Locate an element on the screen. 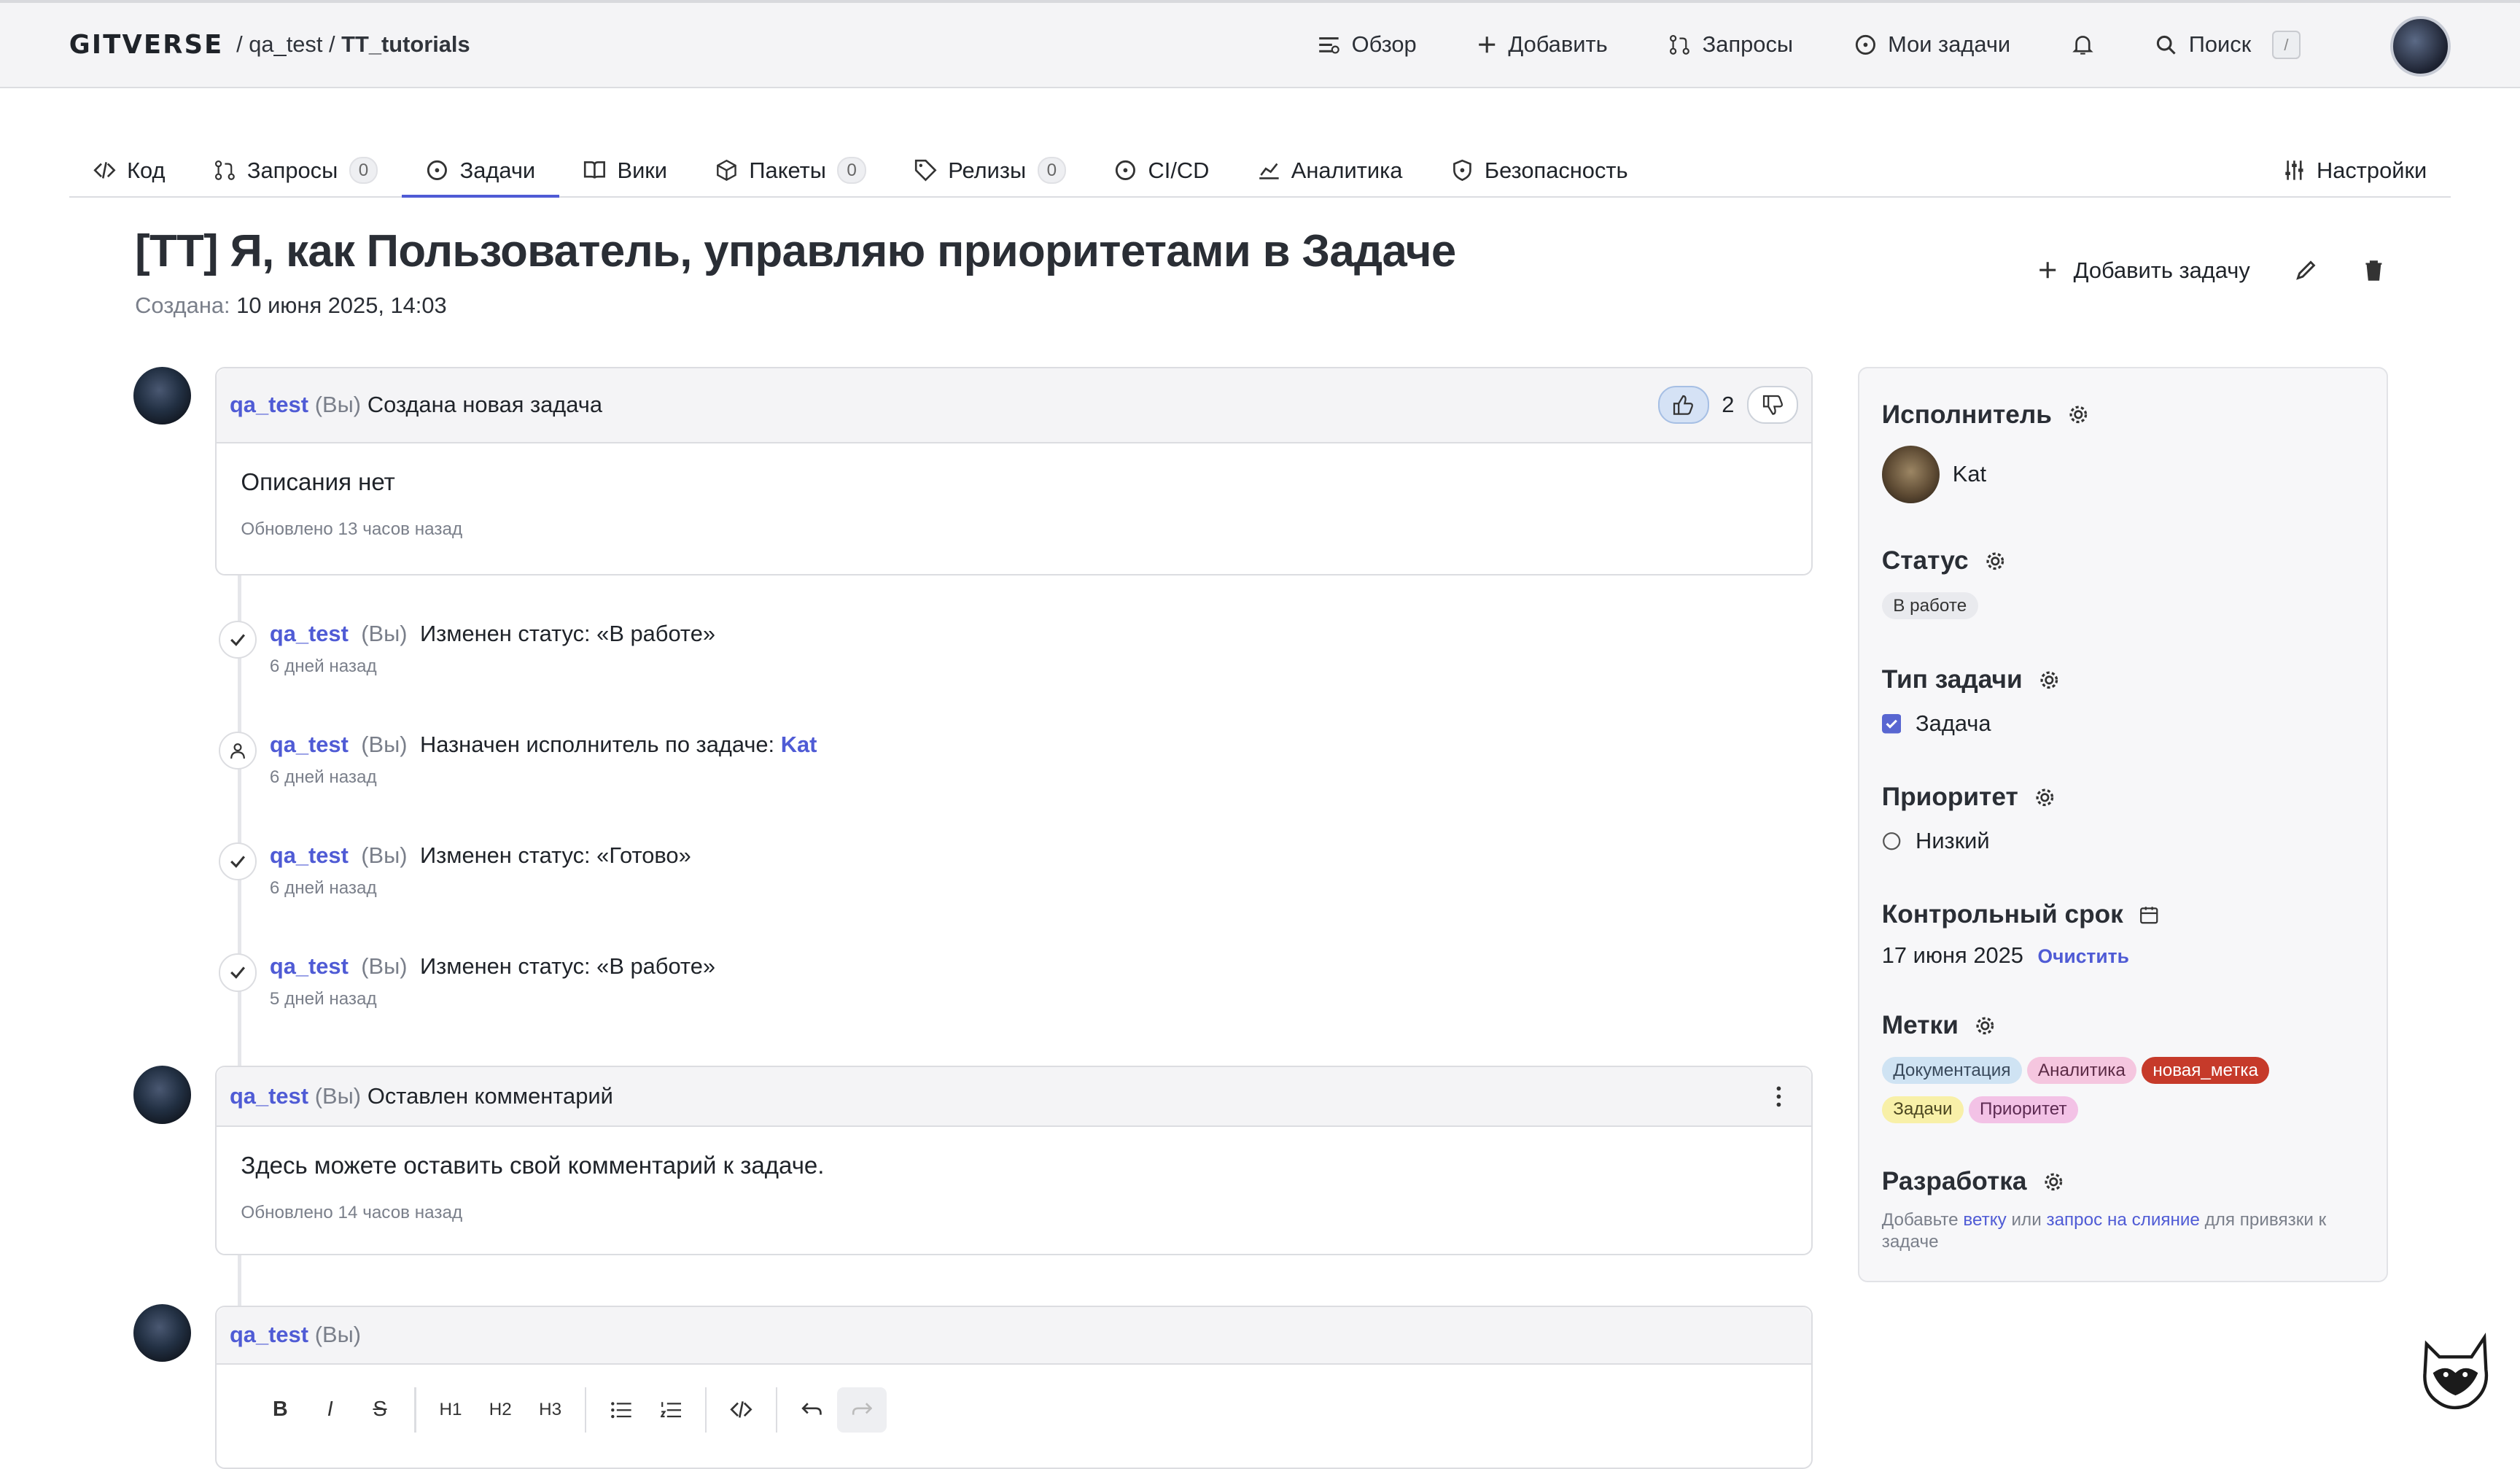 Image resolution: width=2520 pixels, height=1469 pixels. assignee-link: Kat is located at coordinates (799, 744).